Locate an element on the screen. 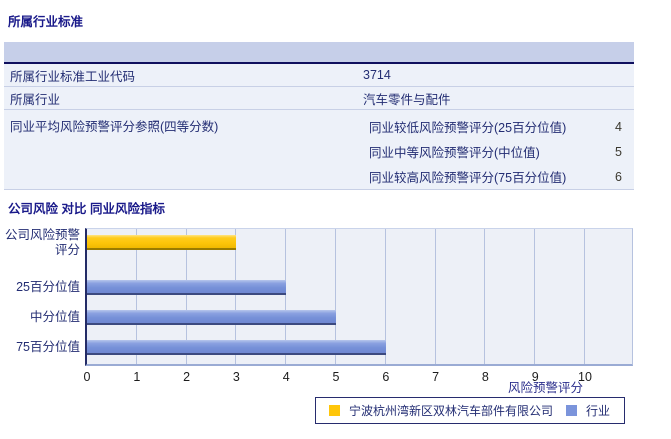  subrow-25th-percentile: 同业较低风险预警评分(25百分位值) 4 is located at coordinates (498, 126).